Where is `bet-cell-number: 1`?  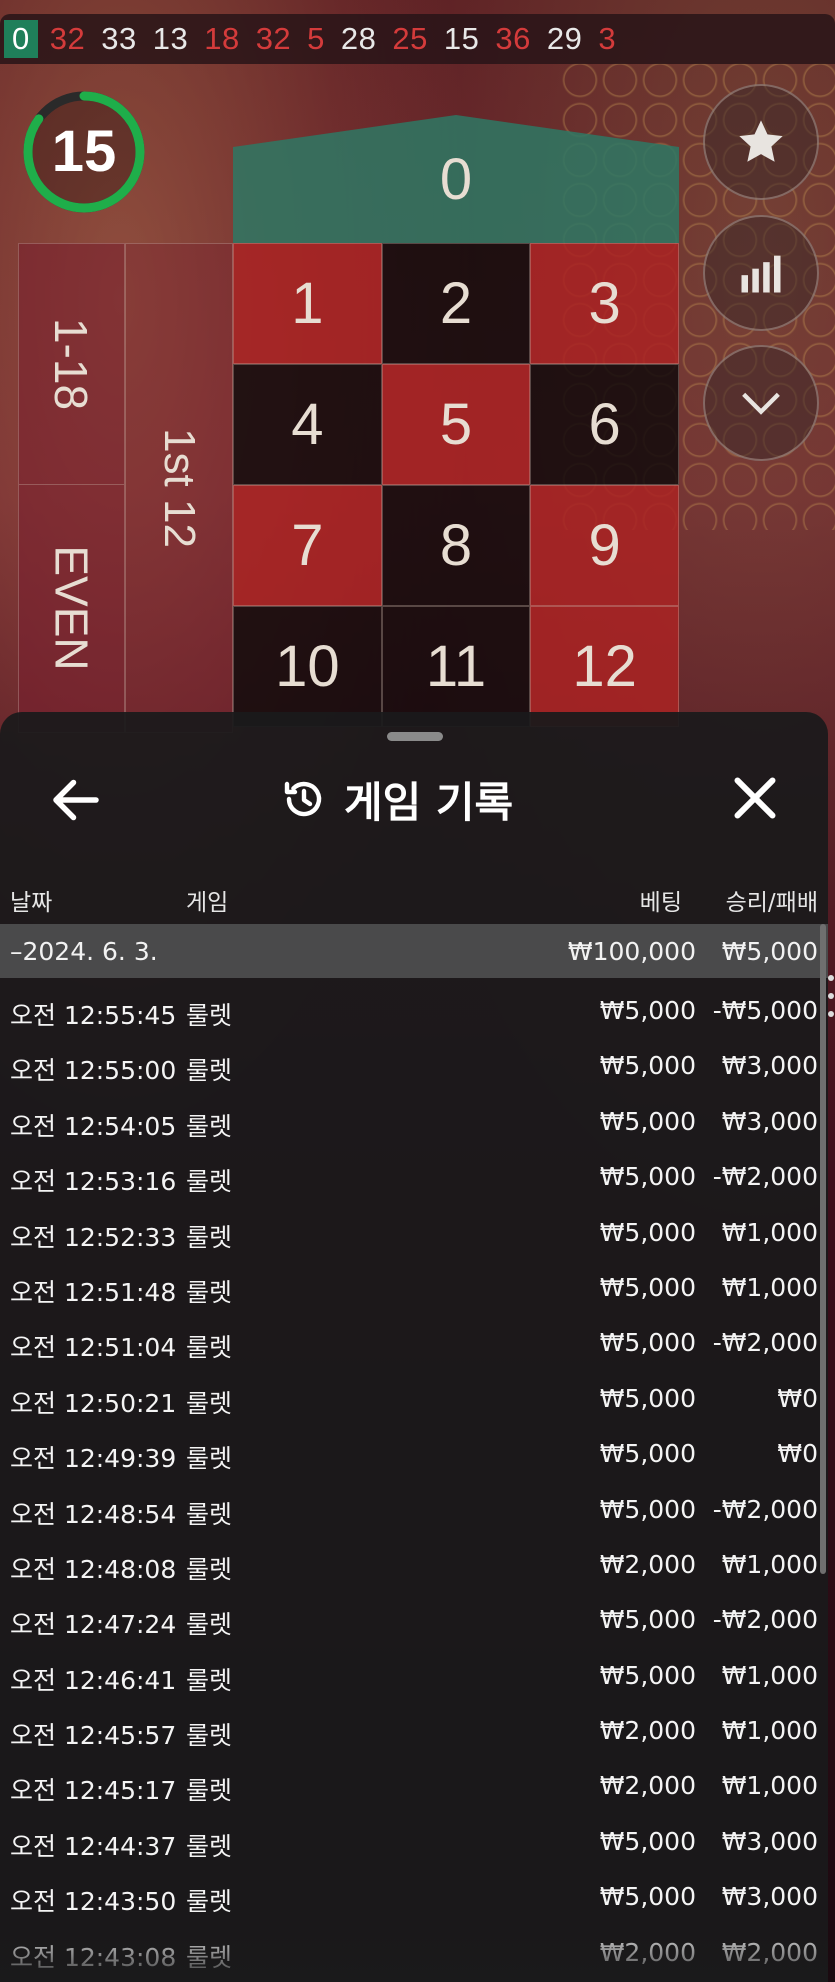 bet-cell-number: 1 is located at coordinates (307, 303).